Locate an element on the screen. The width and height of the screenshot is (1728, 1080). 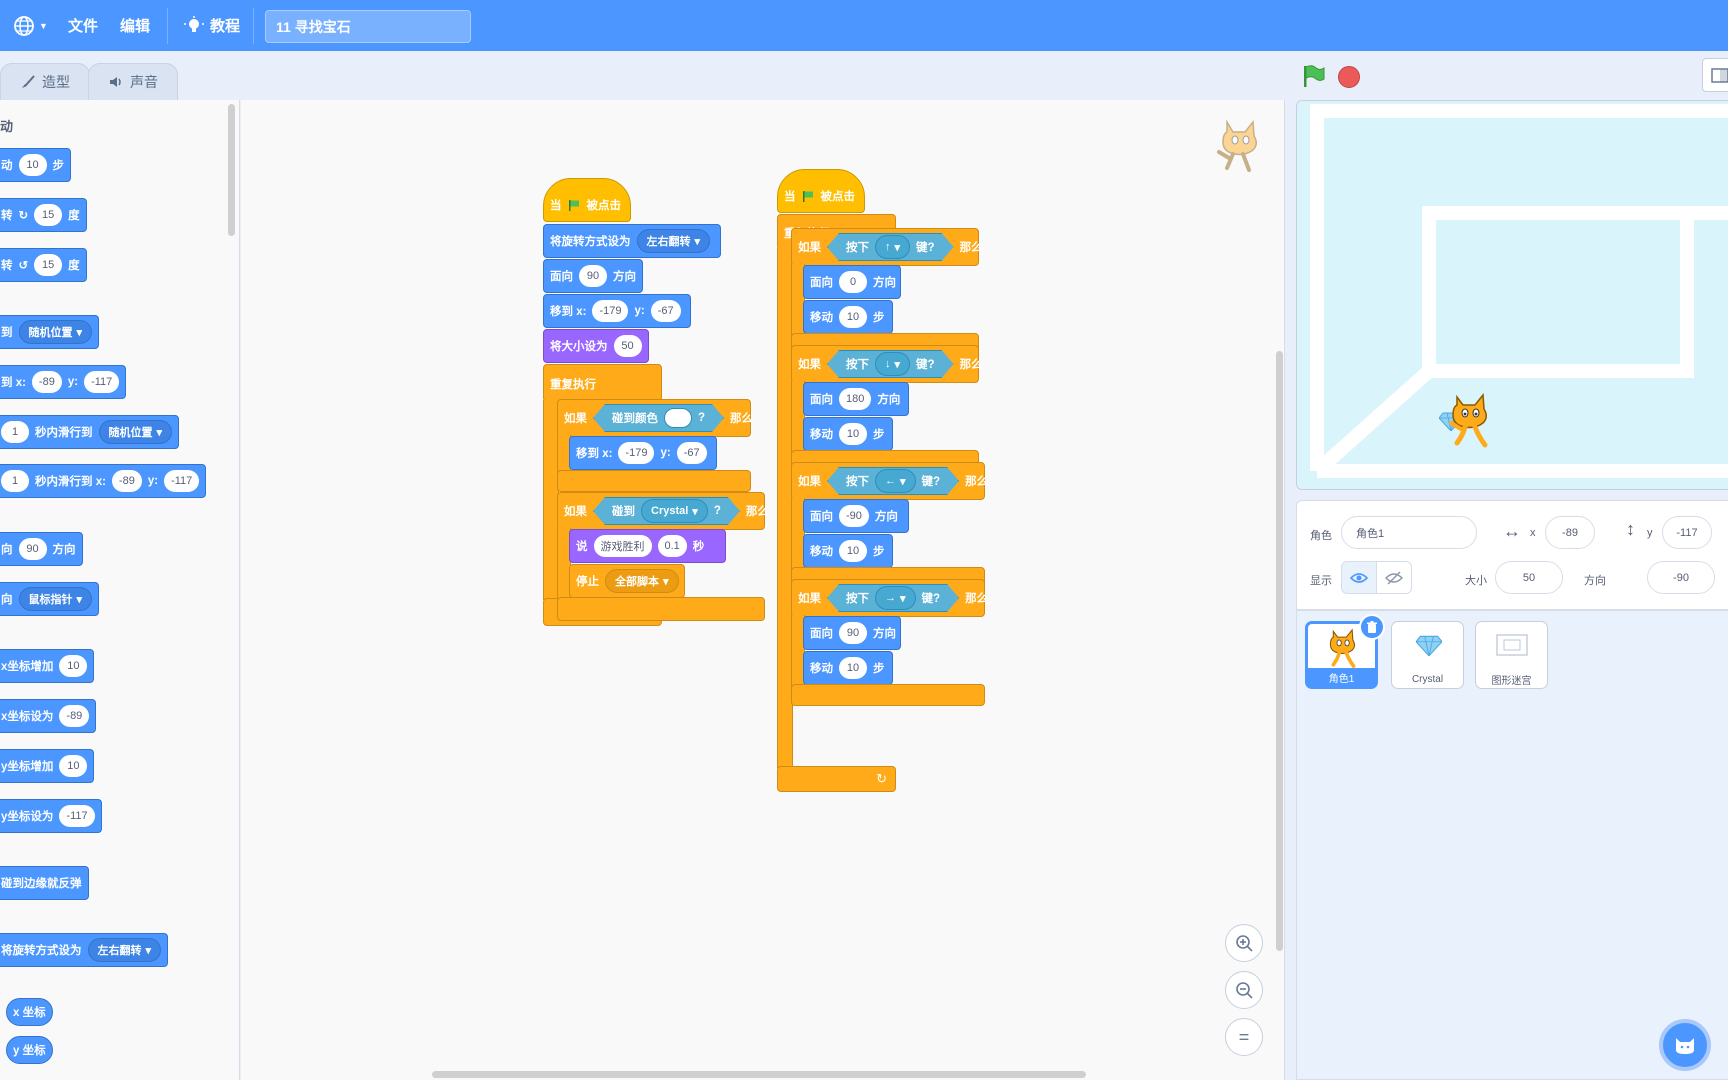
key-dropdown: ↓ ▾ is located at coordinates (892, 364).